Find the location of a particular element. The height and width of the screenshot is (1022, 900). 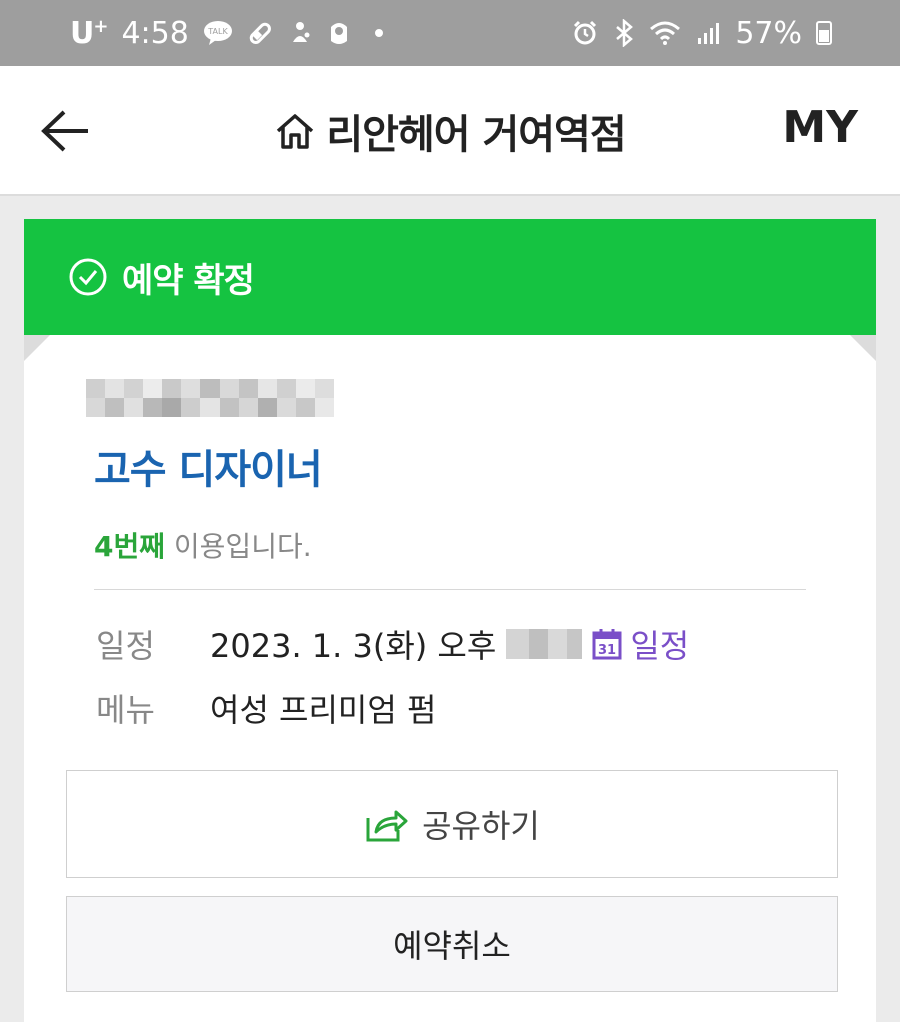

kakaotalk-icon: TALK is located at coordinates (218, 33).